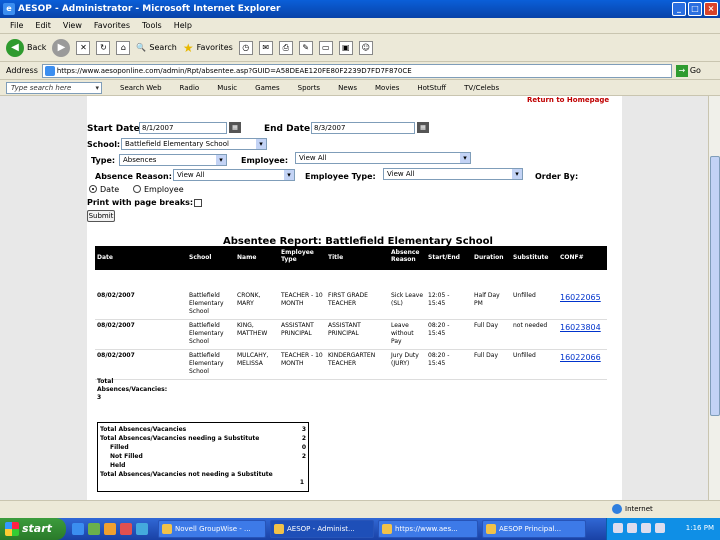 The width and height of the screenshot is (720, 540). Describe the element at coordinates (116, 325) in the screenshot. I see `cell-date: 08/02/2007` at that location.